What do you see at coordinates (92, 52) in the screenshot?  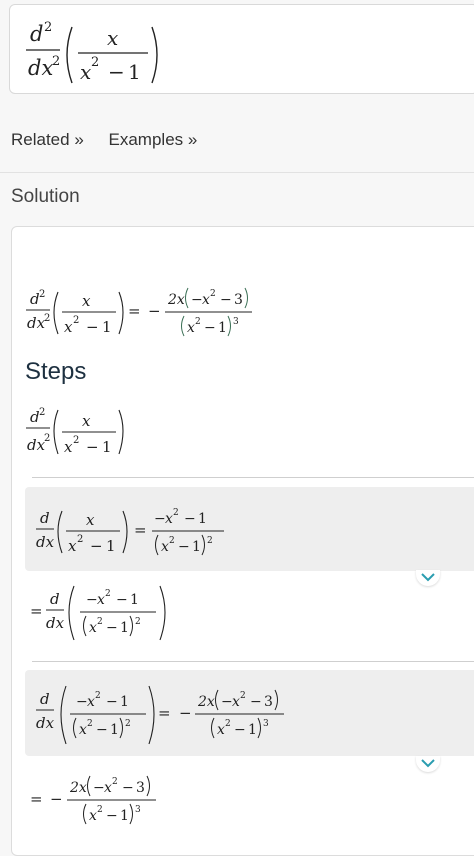 I see `problem-expression: d 2 dx 2 x x 2 − 1` at bounding box center [92, 52].